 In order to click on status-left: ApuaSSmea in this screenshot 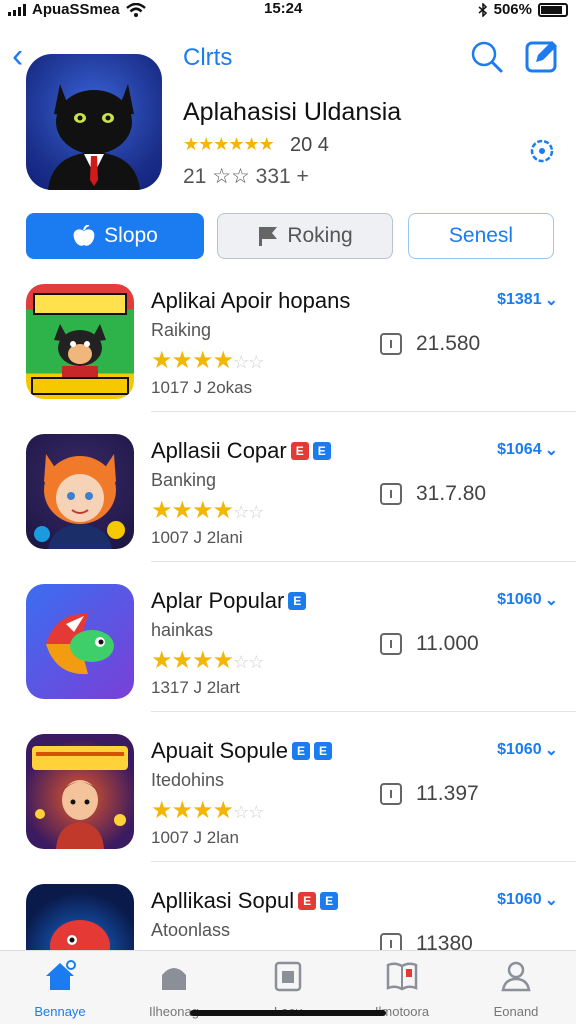, I will do `click(77, 9)`.